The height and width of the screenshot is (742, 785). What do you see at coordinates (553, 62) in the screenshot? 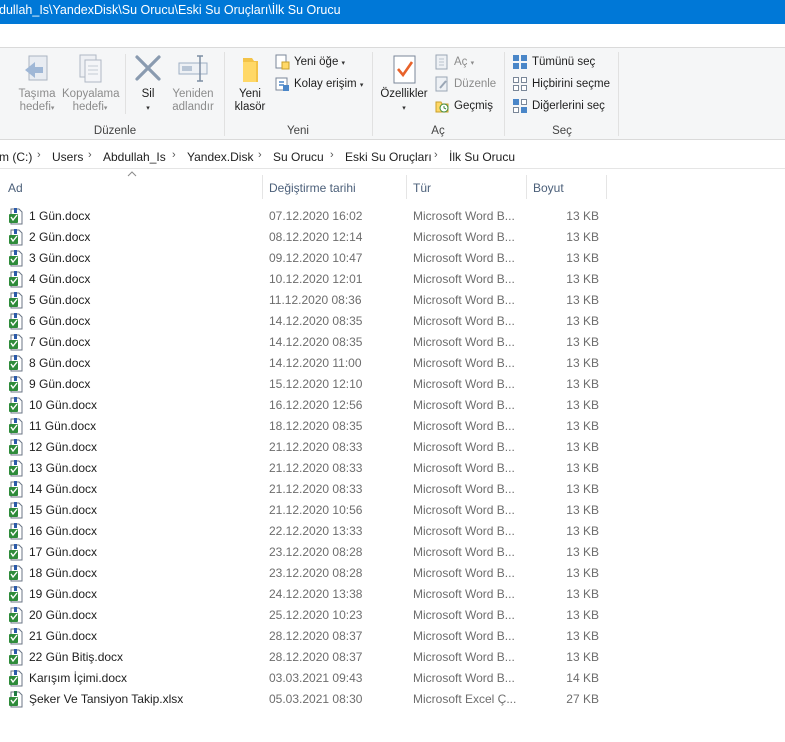
I see `select-all-button: Tümünü seç` at bounding box center [553, 62].